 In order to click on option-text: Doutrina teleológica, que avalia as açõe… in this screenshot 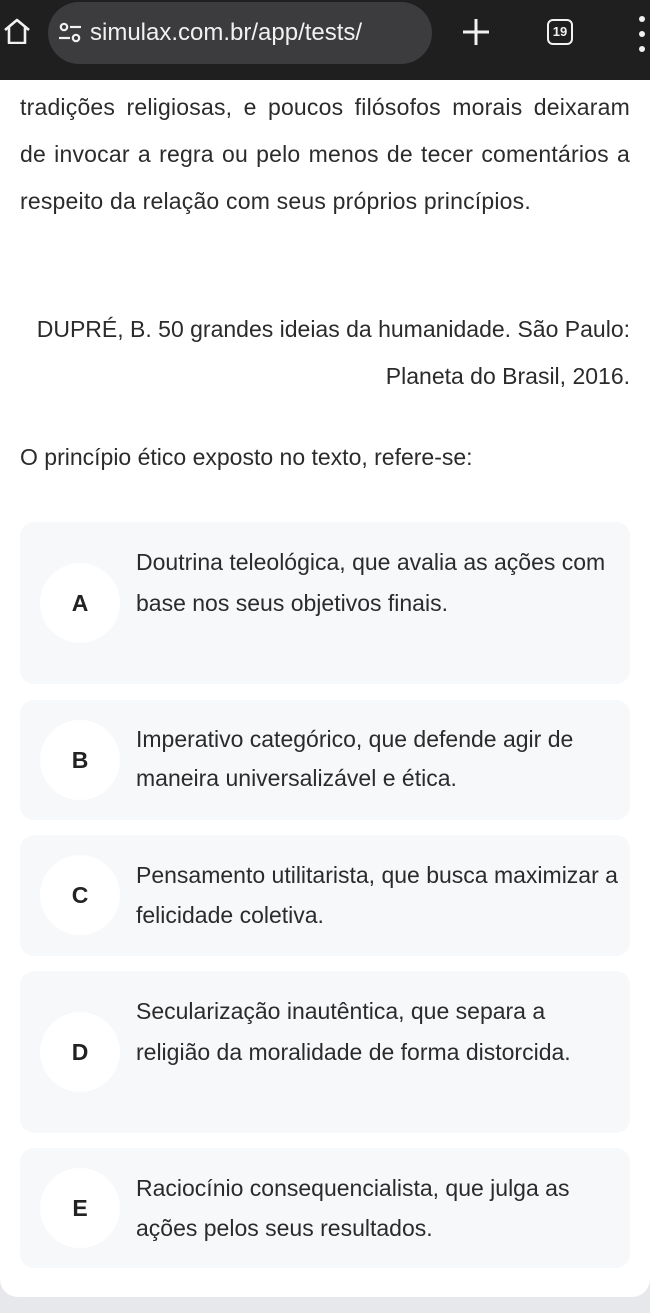, I will do `click(371, 582)`.